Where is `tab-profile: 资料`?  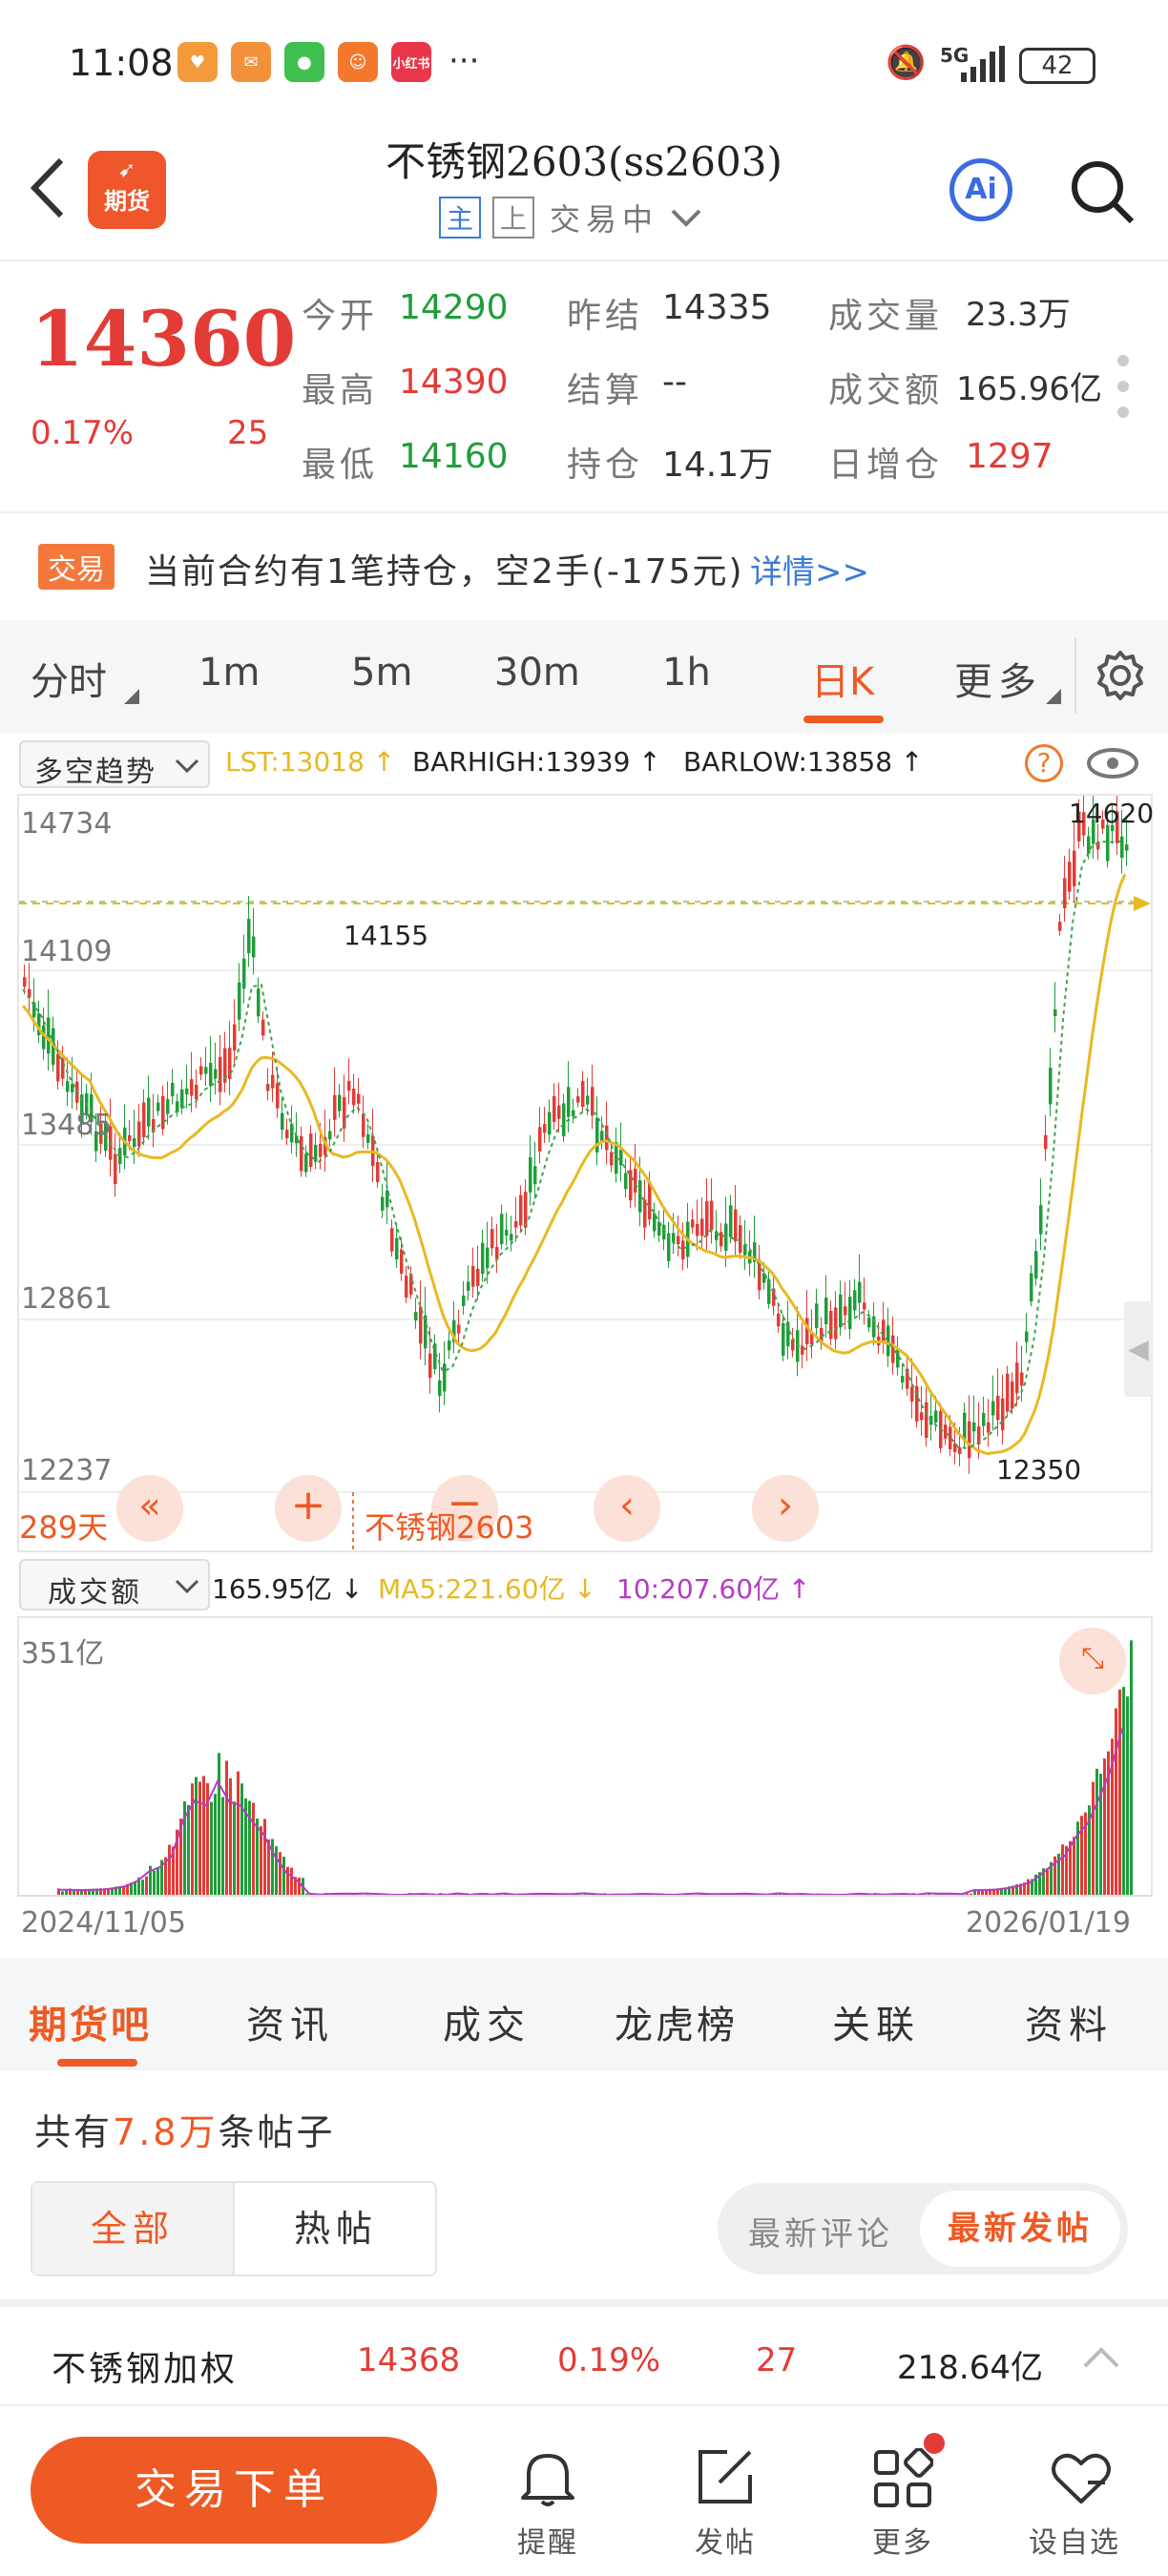
tab-profile: 资料 is located at coordinates (1069, 2021).